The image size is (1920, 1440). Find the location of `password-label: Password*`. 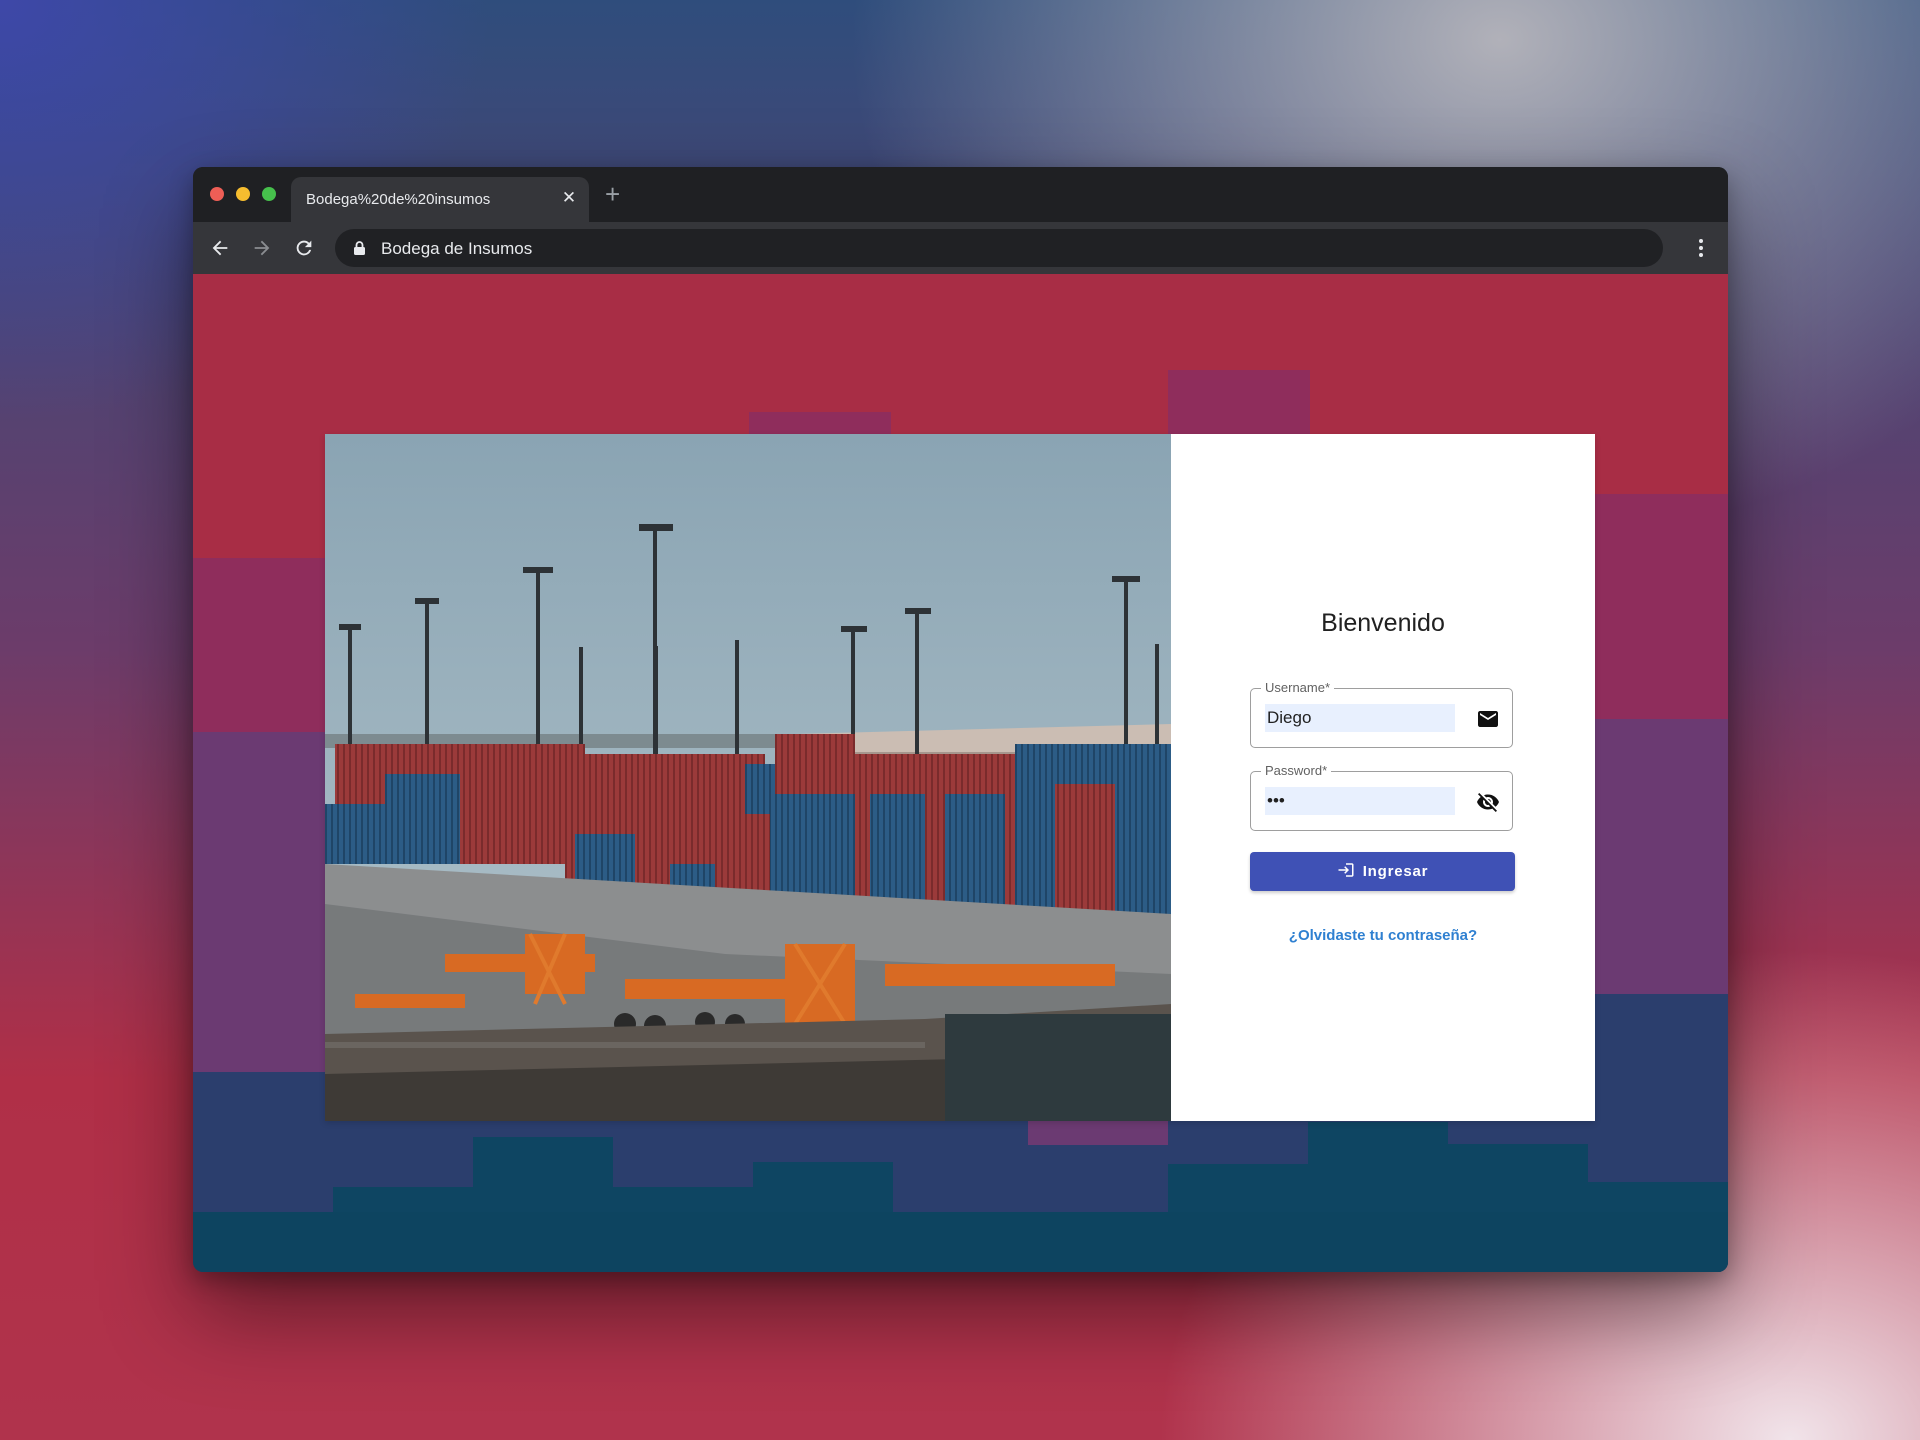

password-label: Password* is located at coordinates (1296, 770).